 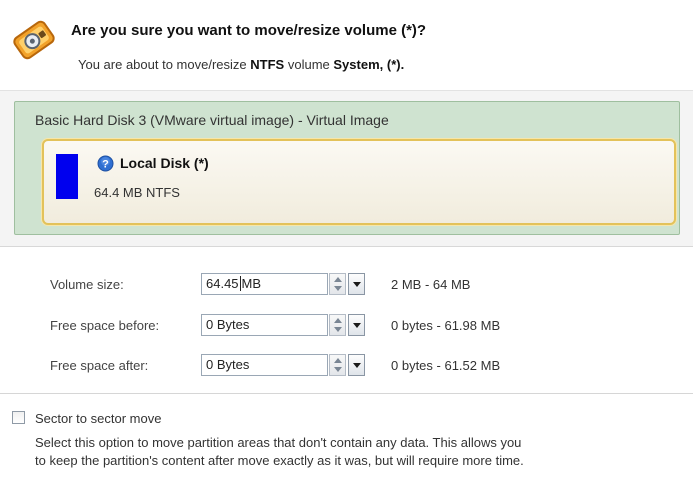 What do you see at coordinates (356, 284) in the screenshot?
I see `volume-size-unit-dropdown` at bounding box center [356, 284].